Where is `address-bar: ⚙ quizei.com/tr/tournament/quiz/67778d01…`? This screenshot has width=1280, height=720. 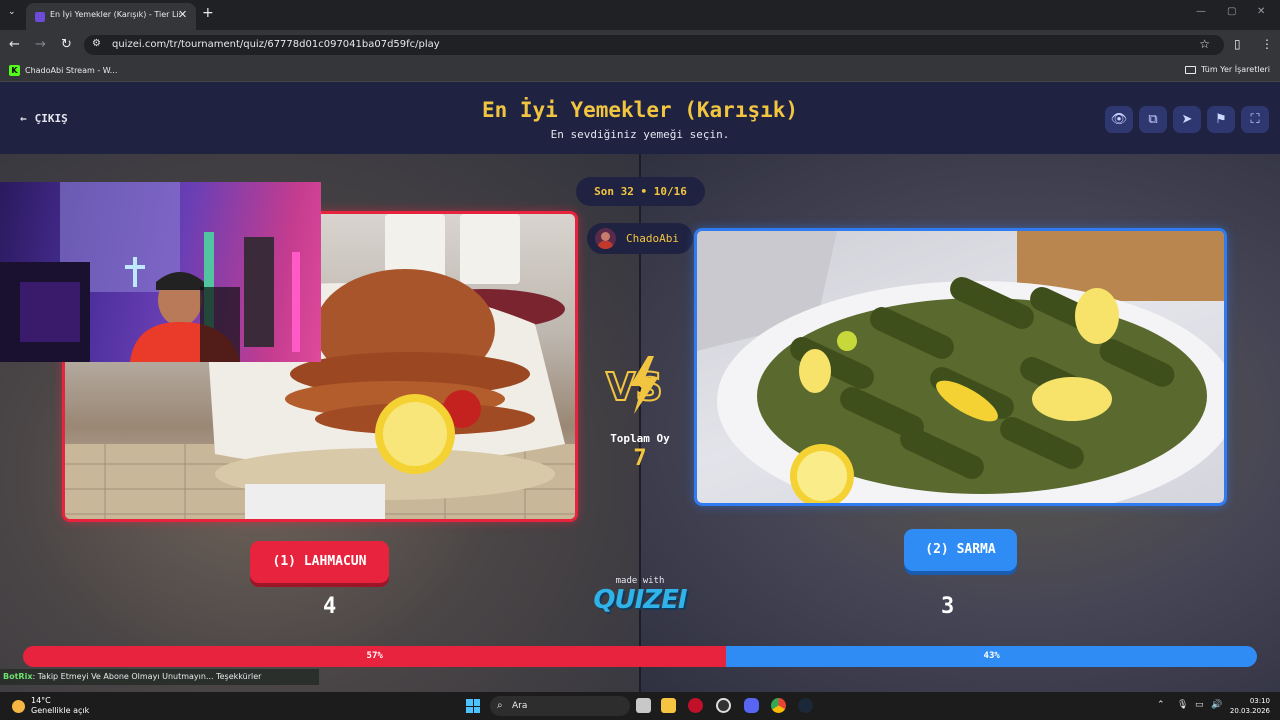 address-bar: ⚙ quizei.com/tr/tournament/quiz/67778d01… is located at coordinates (654, 45).